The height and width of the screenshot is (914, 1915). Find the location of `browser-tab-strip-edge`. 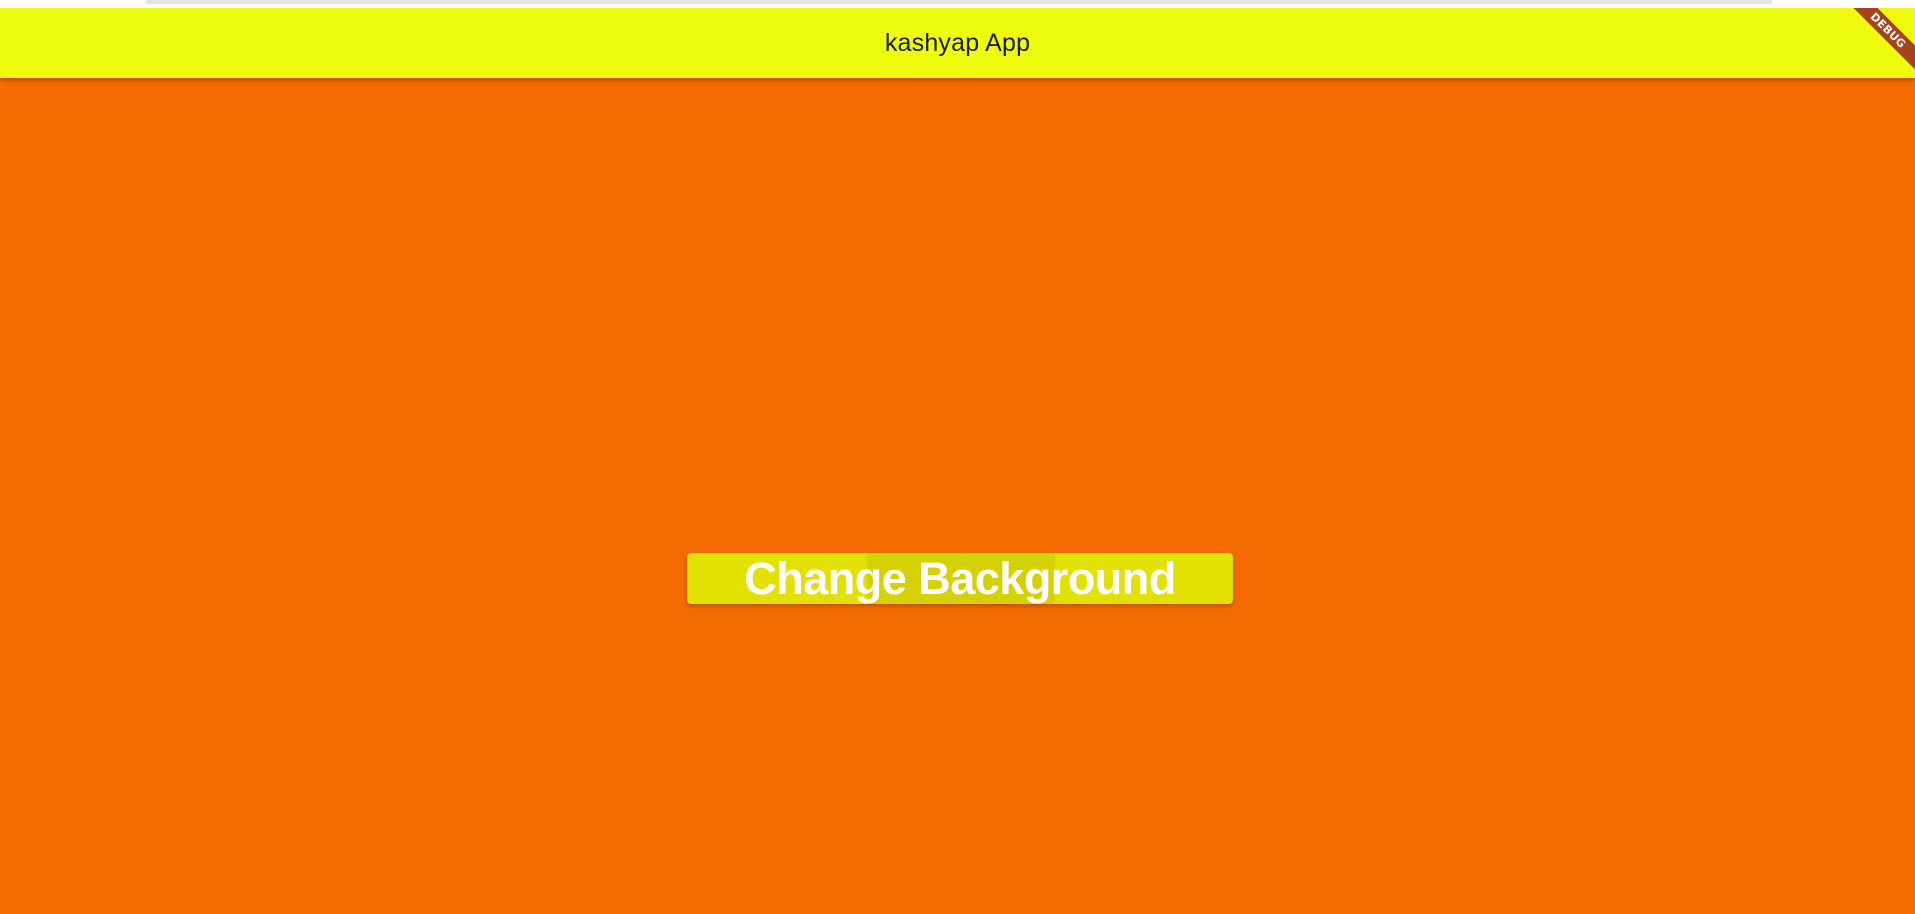

browser-tab-strip-edge is located at coordinates (959, 2).